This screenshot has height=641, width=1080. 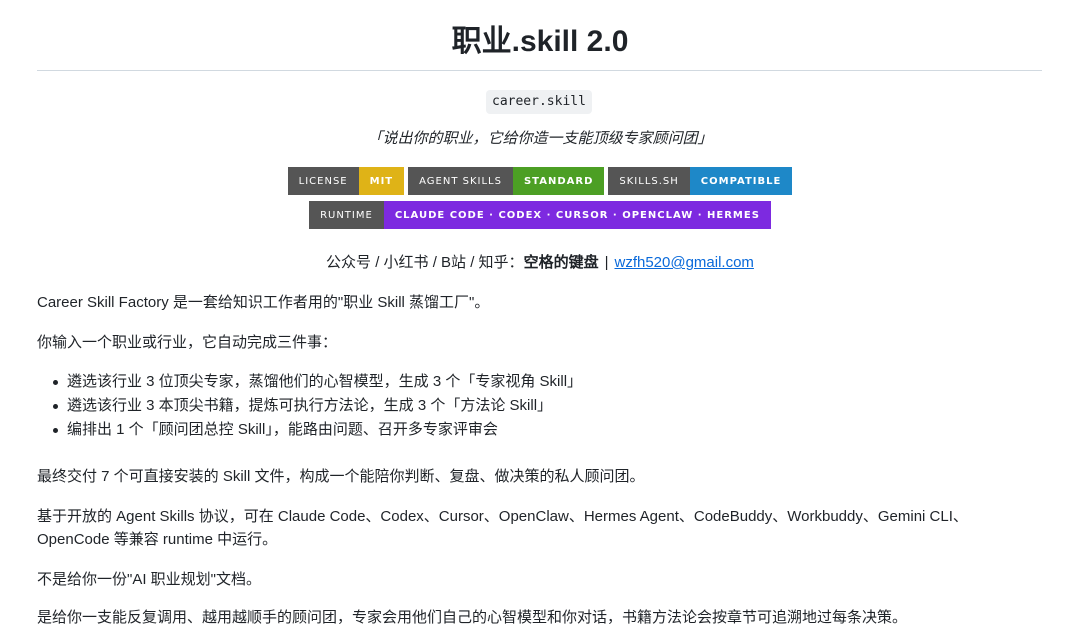 What do you see at coordinates (187, 342) in the screenshot?
I see `steps-intro-paragraph: 你输入一个职业或行业，它自动完成三件事：` at bounding box center [187, 342].